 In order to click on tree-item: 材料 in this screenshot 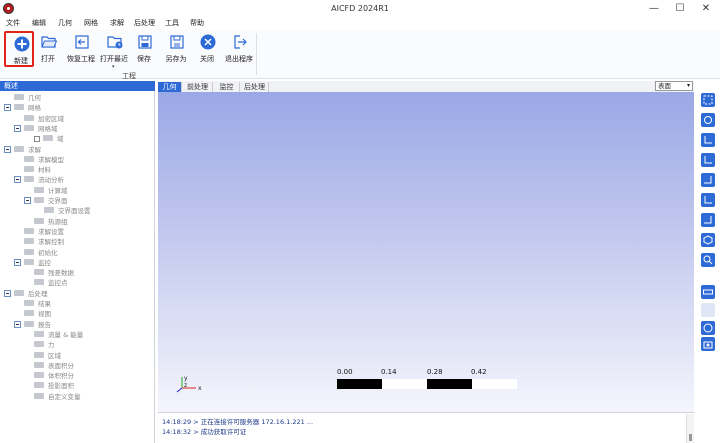, I will do `click(32, 170)`.